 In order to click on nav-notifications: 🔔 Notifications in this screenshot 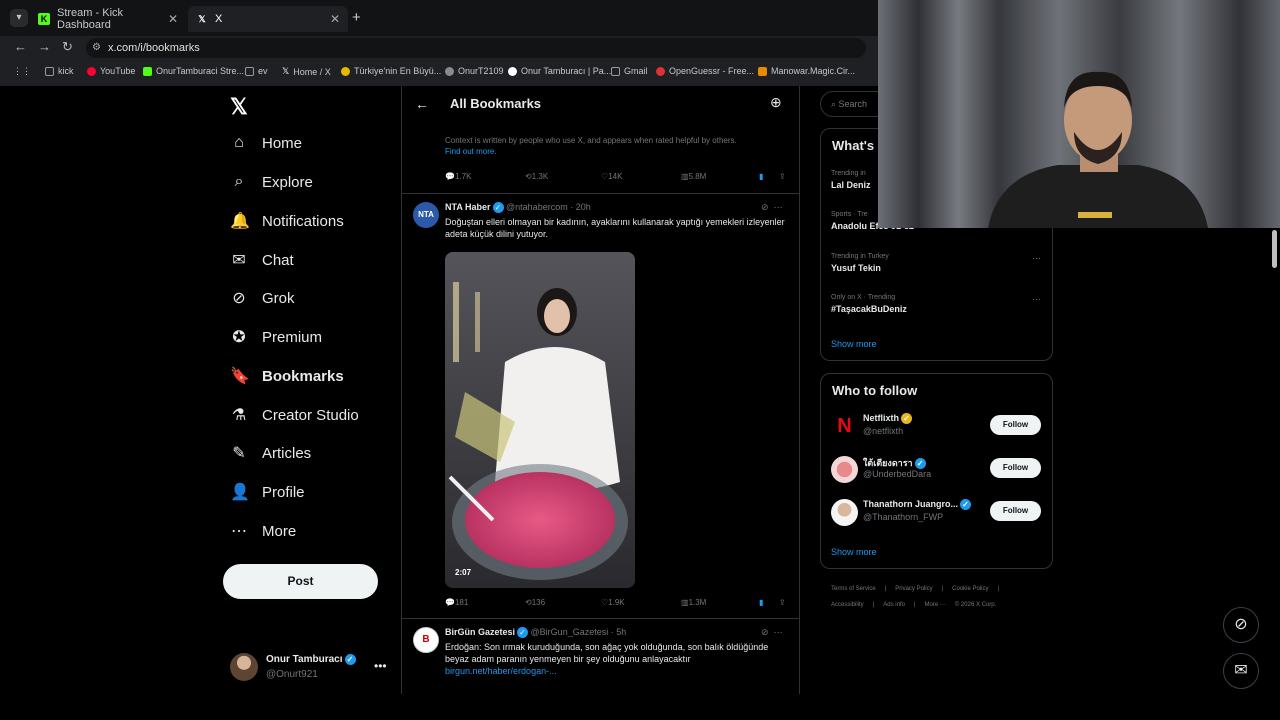, I will do `click(287, 221)`.